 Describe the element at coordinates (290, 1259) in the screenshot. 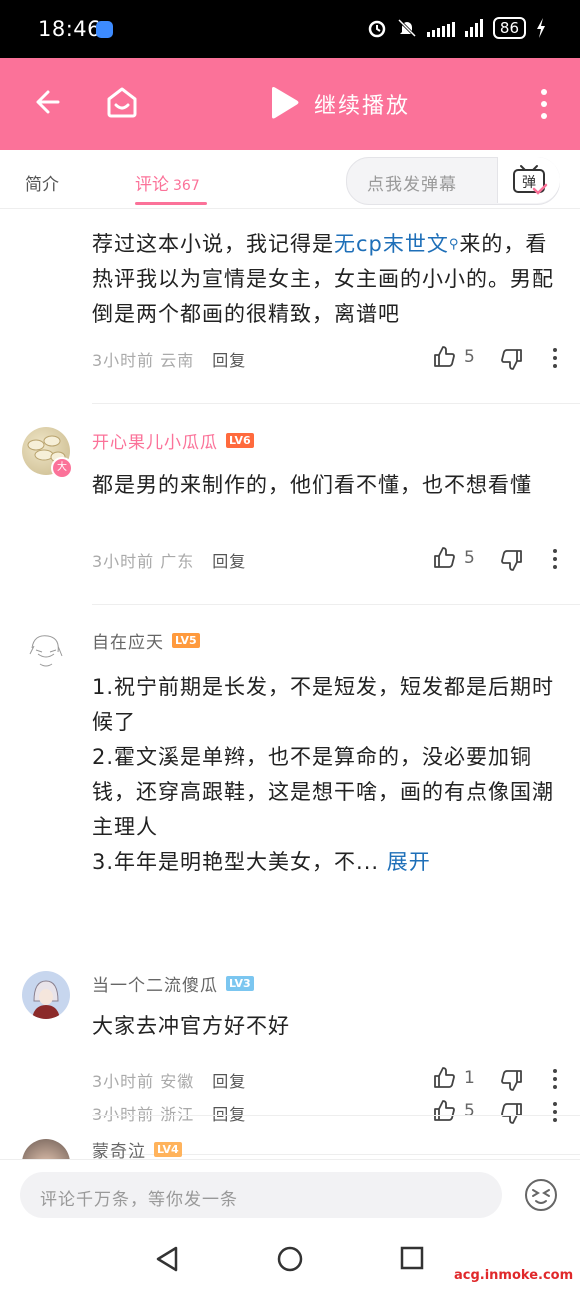

I see `nav-home-icon` at that location.